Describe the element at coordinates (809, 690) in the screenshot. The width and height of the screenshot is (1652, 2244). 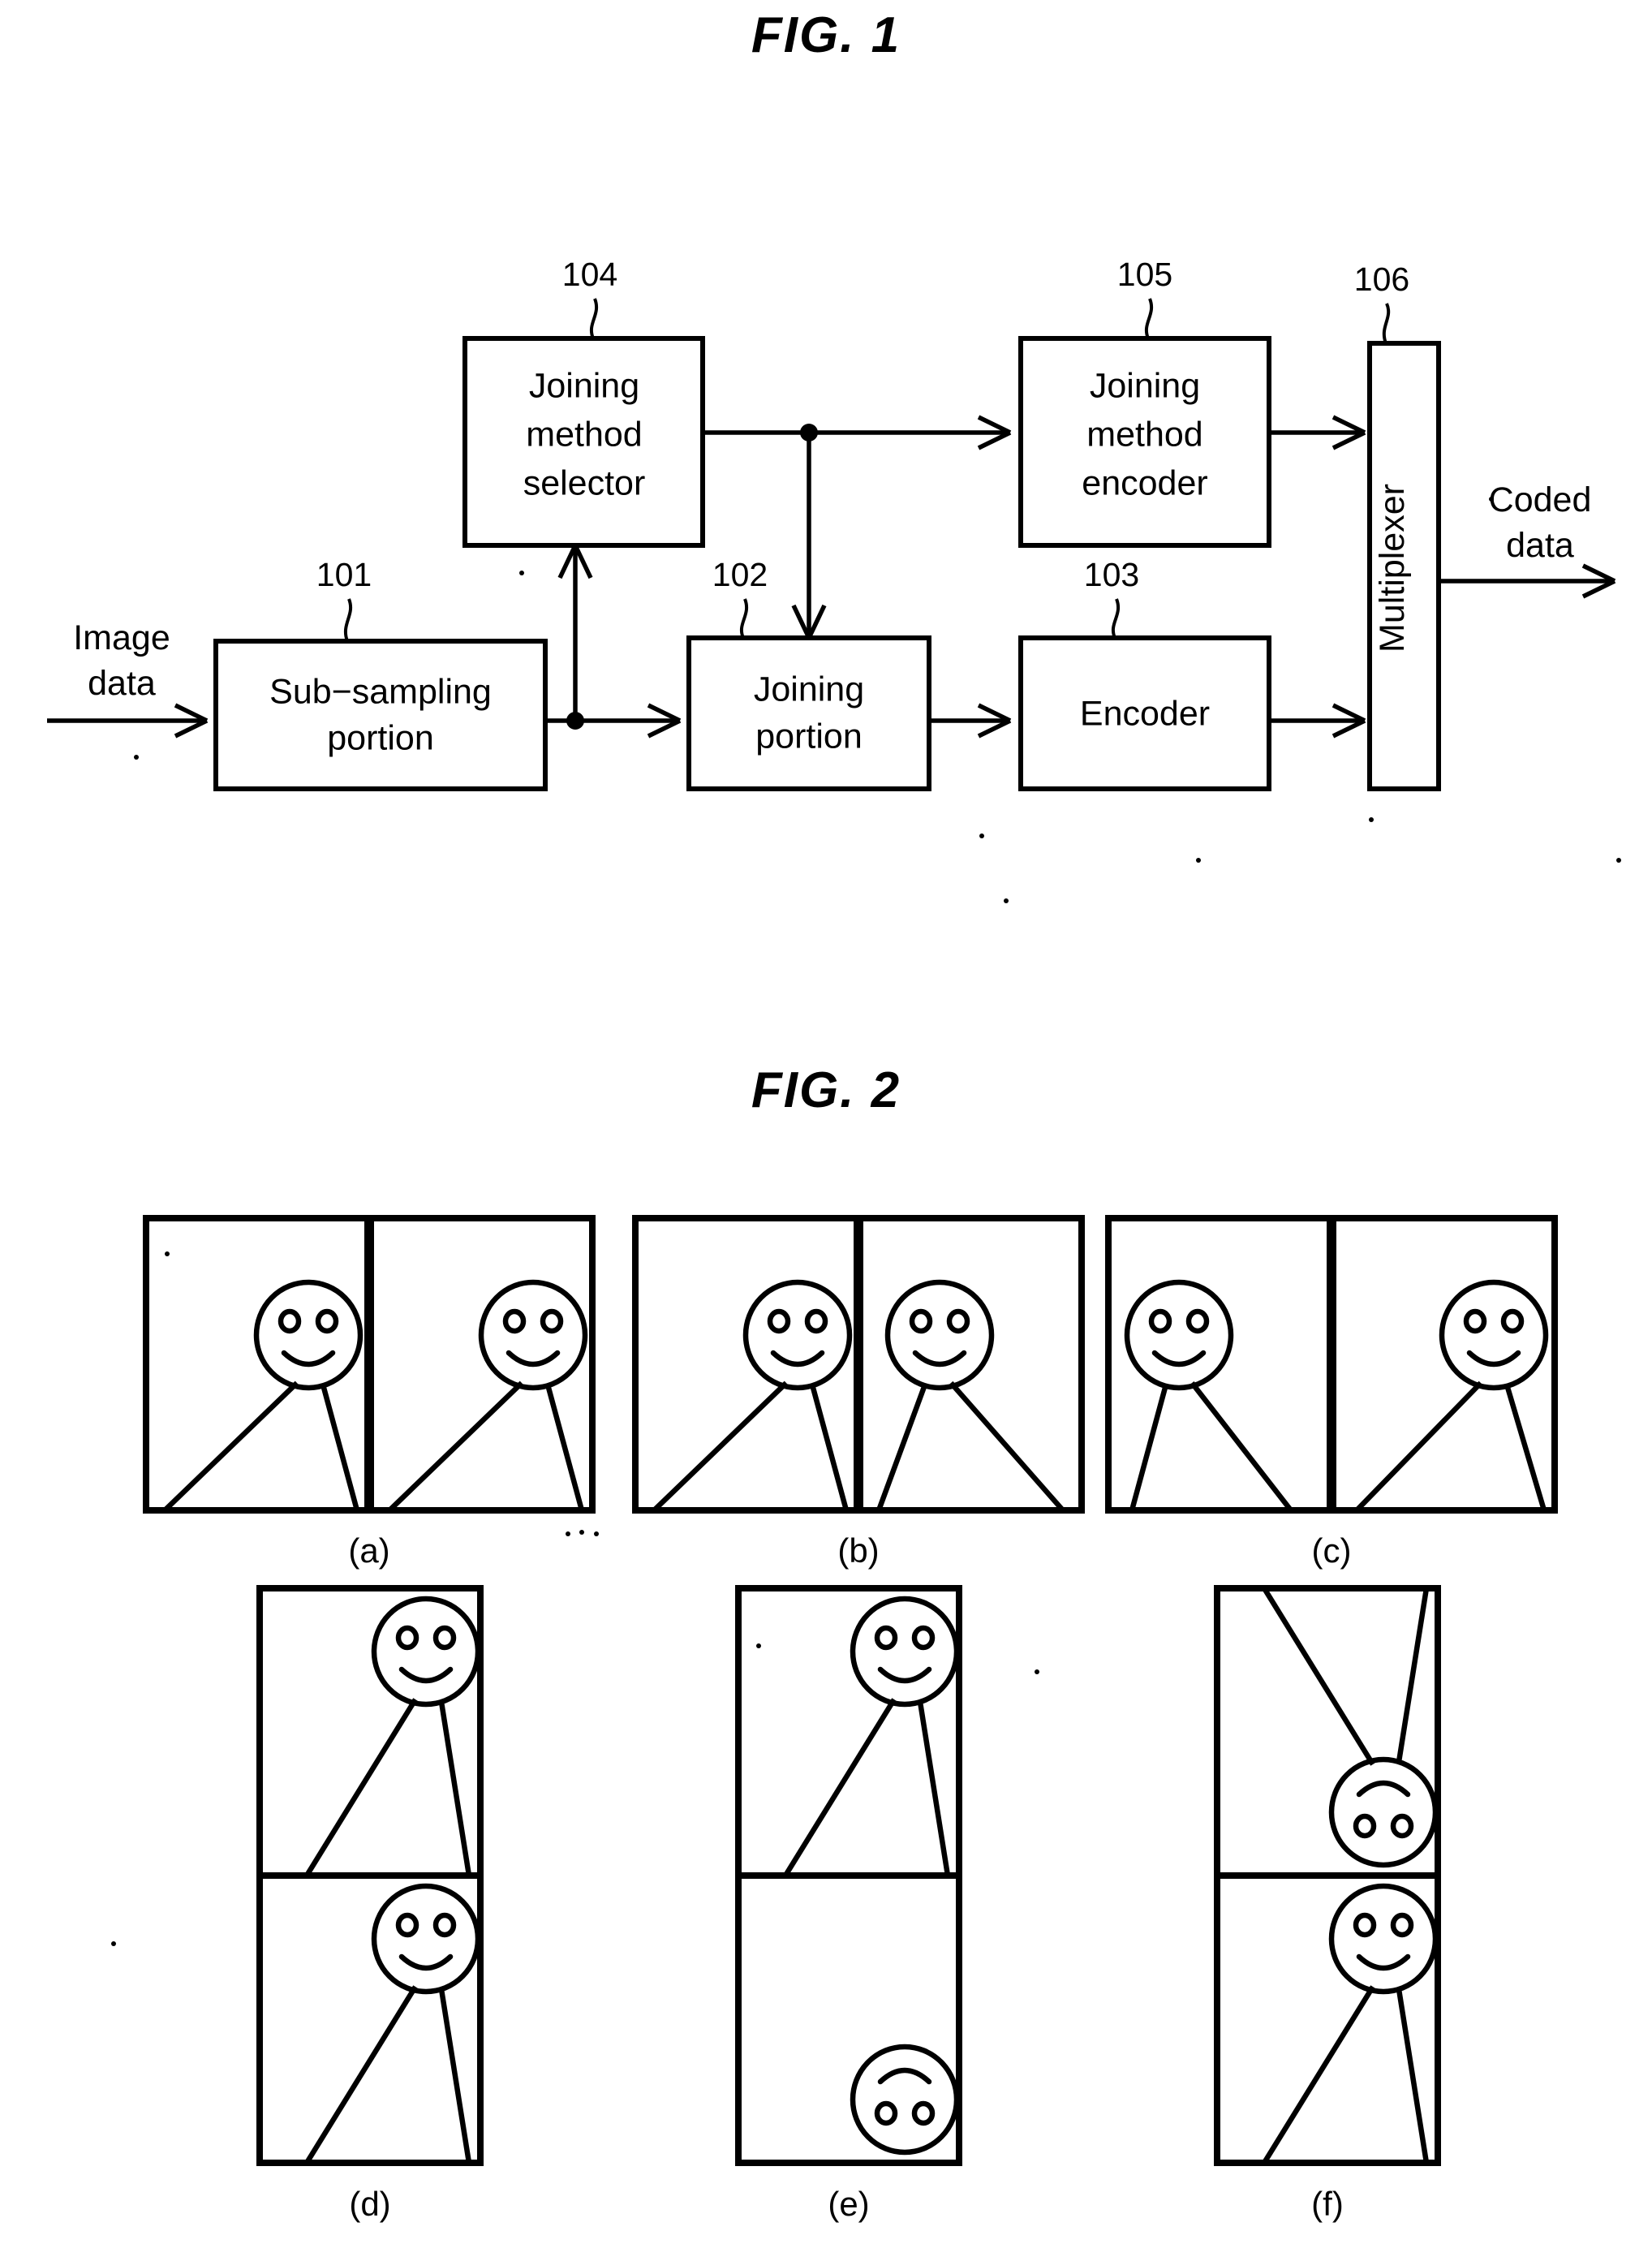
I see `block-label-joining-portion-line1: Joining` at that location.